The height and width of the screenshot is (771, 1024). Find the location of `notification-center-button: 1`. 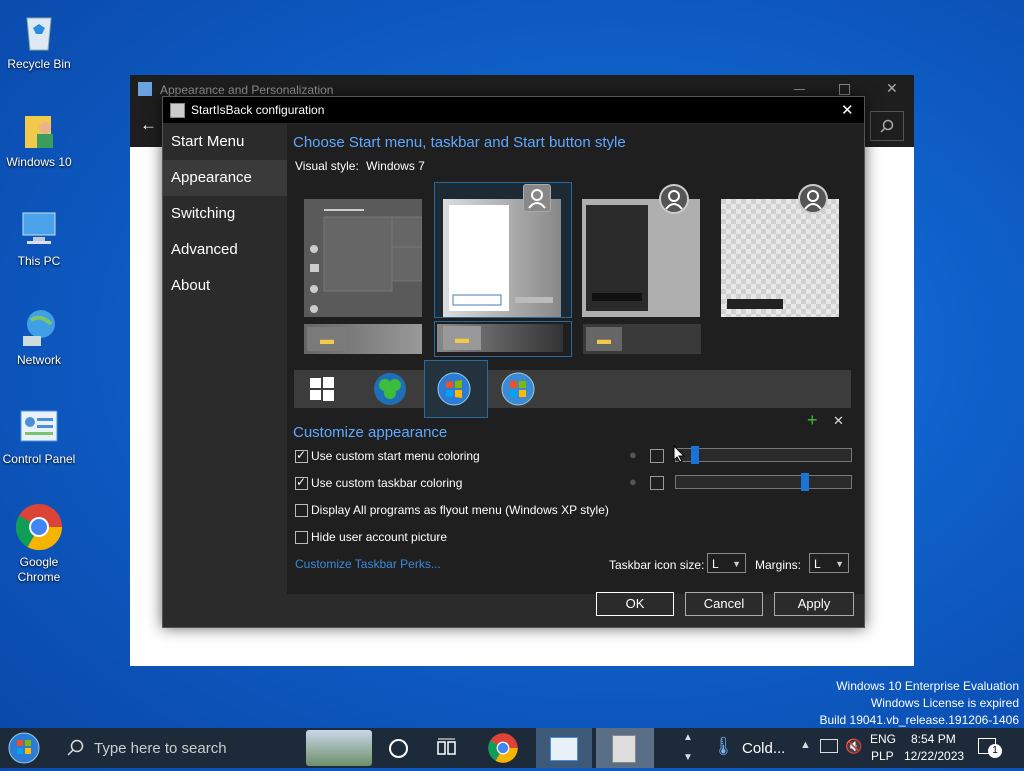

notification-center-button: 1 is located at coordinates (994, 748).